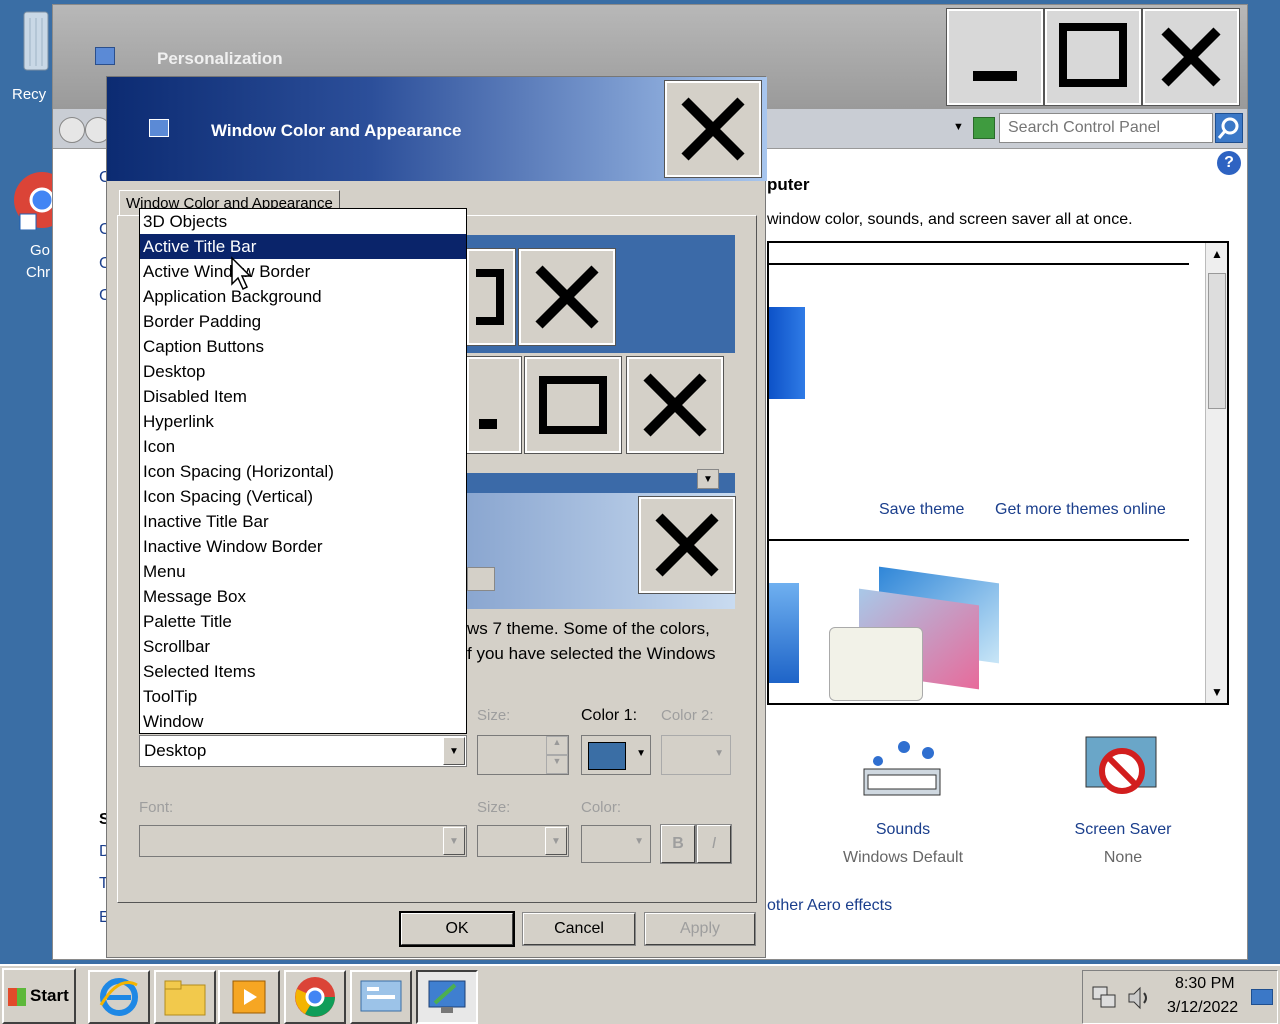 Image resolution: width=1280 pixels, height=1024 pixels. I want to click on aero-effects-link: other Aero effects, so click(829, 906).